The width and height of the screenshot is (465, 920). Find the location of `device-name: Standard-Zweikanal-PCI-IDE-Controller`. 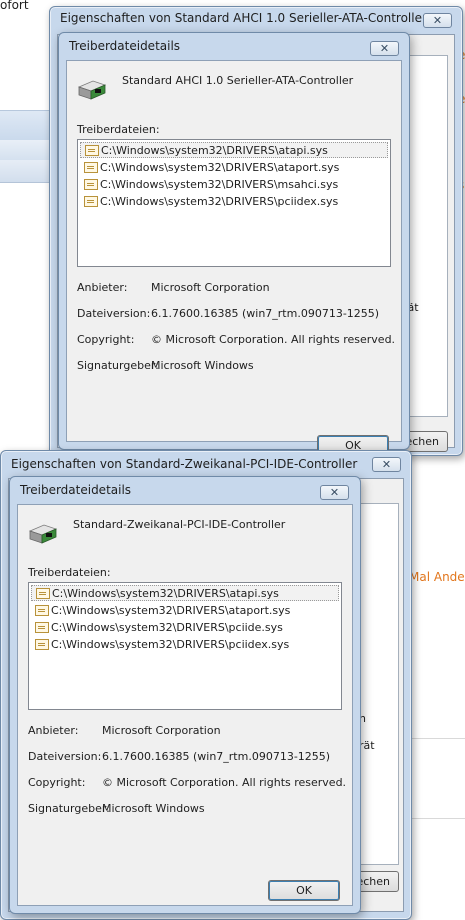

device-name: Standard-Zweikanal-PCI-IDE-Controller is located at coordinates (179, 524).